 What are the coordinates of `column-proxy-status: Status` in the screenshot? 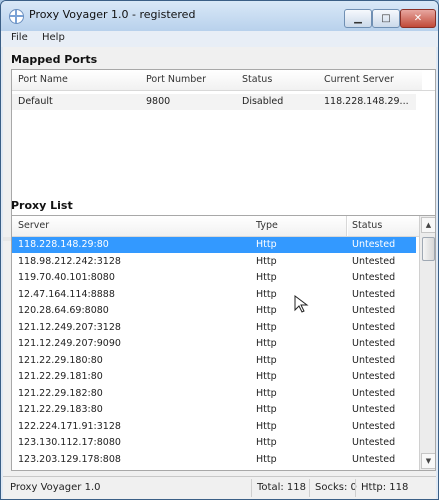 It's located at (383, 226).